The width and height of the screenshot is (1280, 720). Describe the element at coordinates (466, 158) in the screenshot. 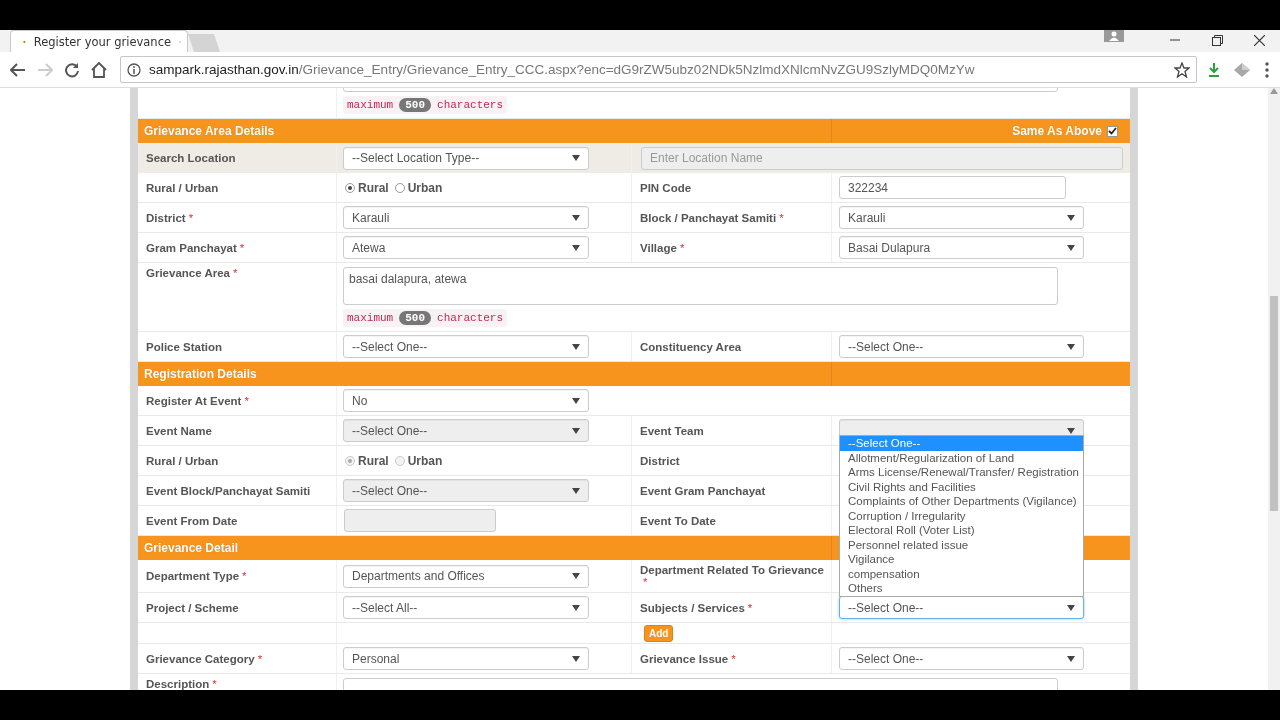

I see `dropdown-field: --Select Location Type--` at that location.